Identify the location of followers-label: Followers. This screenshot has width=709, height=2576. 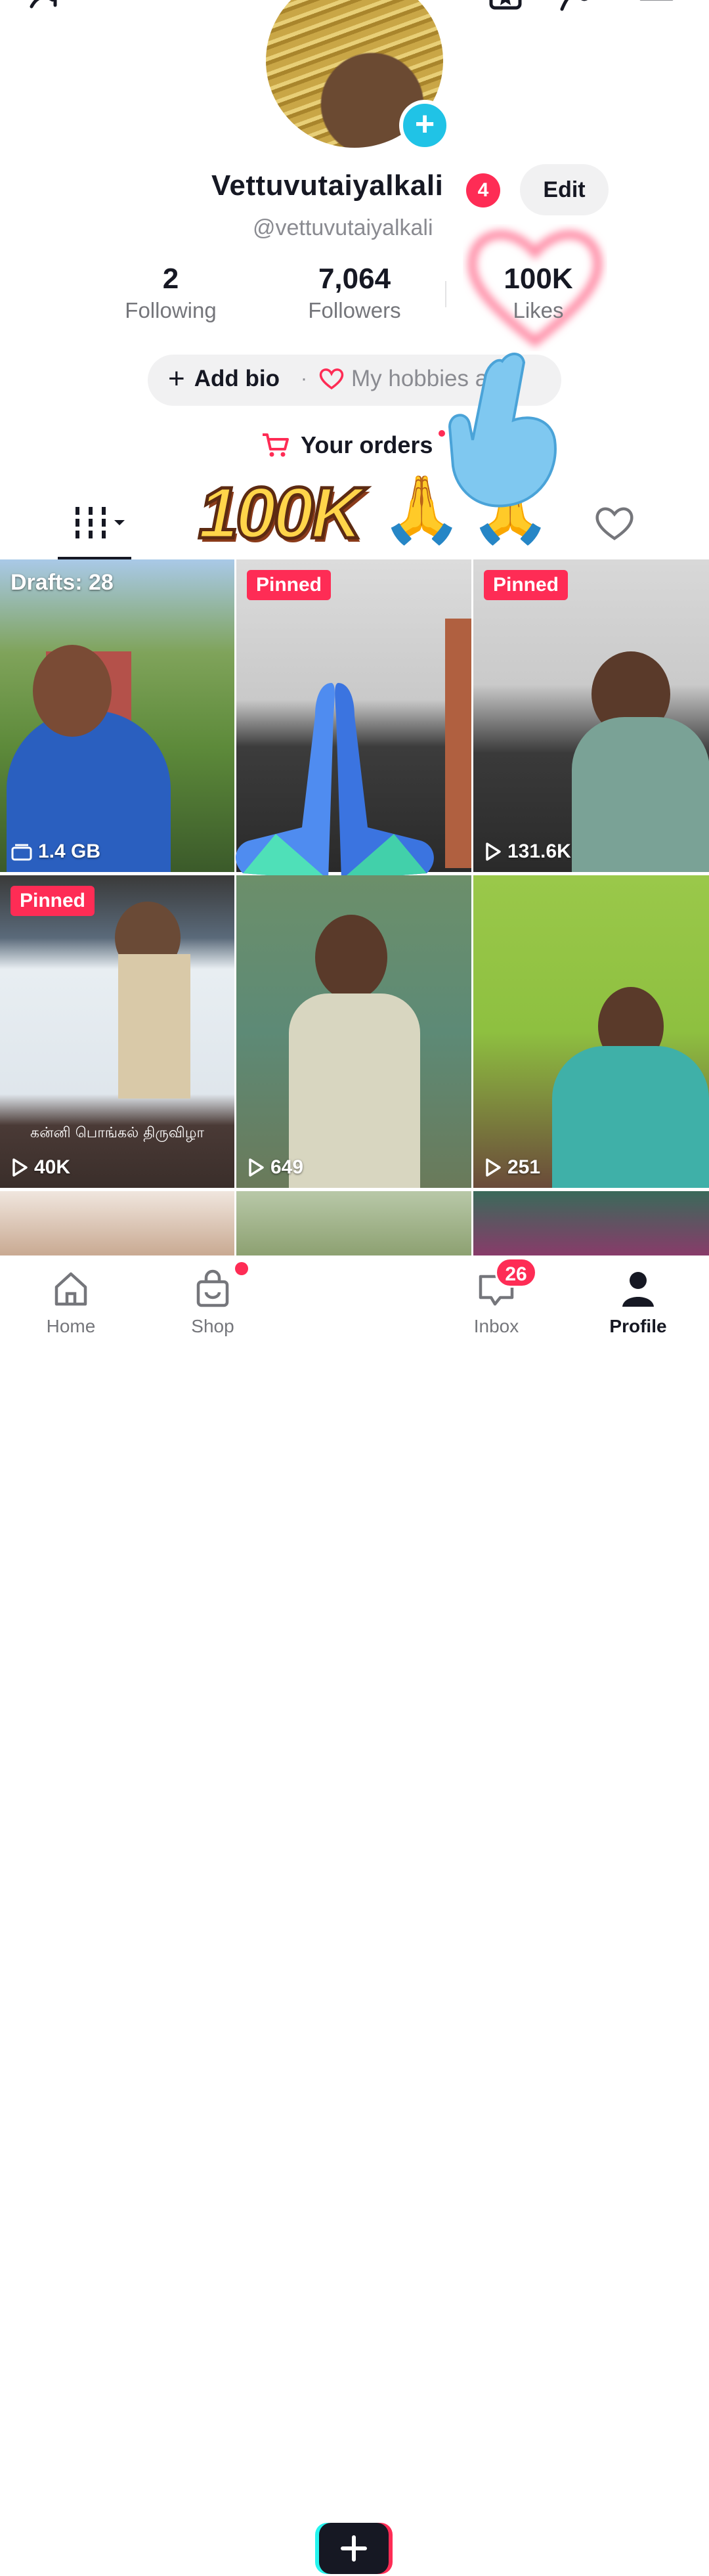
(354, 310).